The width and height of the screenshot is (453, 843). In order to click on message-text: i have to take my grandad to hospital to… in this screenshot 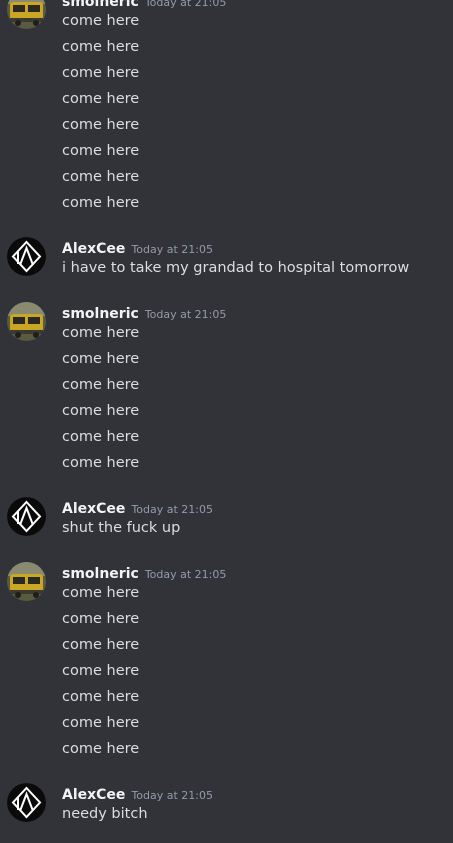, I will do `click(236, 268)`.